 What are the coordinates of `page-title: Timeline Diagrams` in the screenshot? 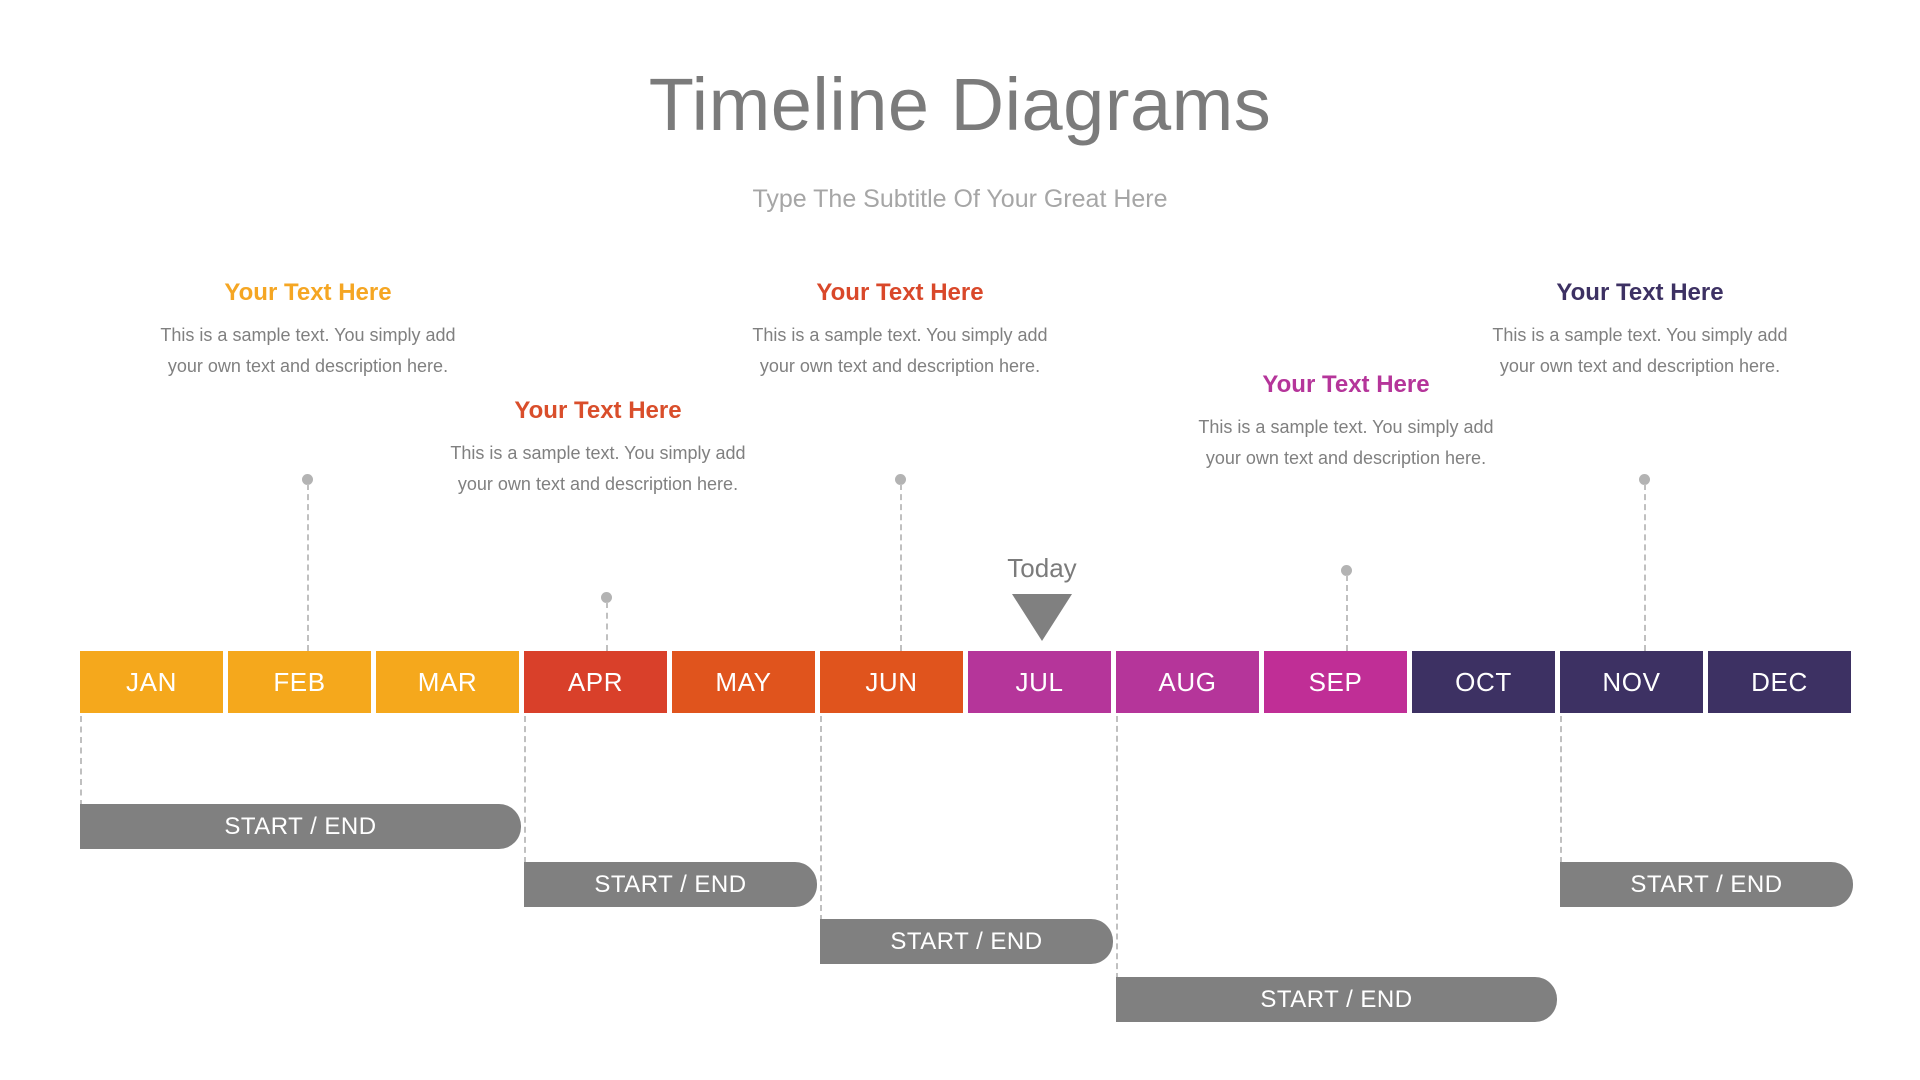 It's located at (960, 104).